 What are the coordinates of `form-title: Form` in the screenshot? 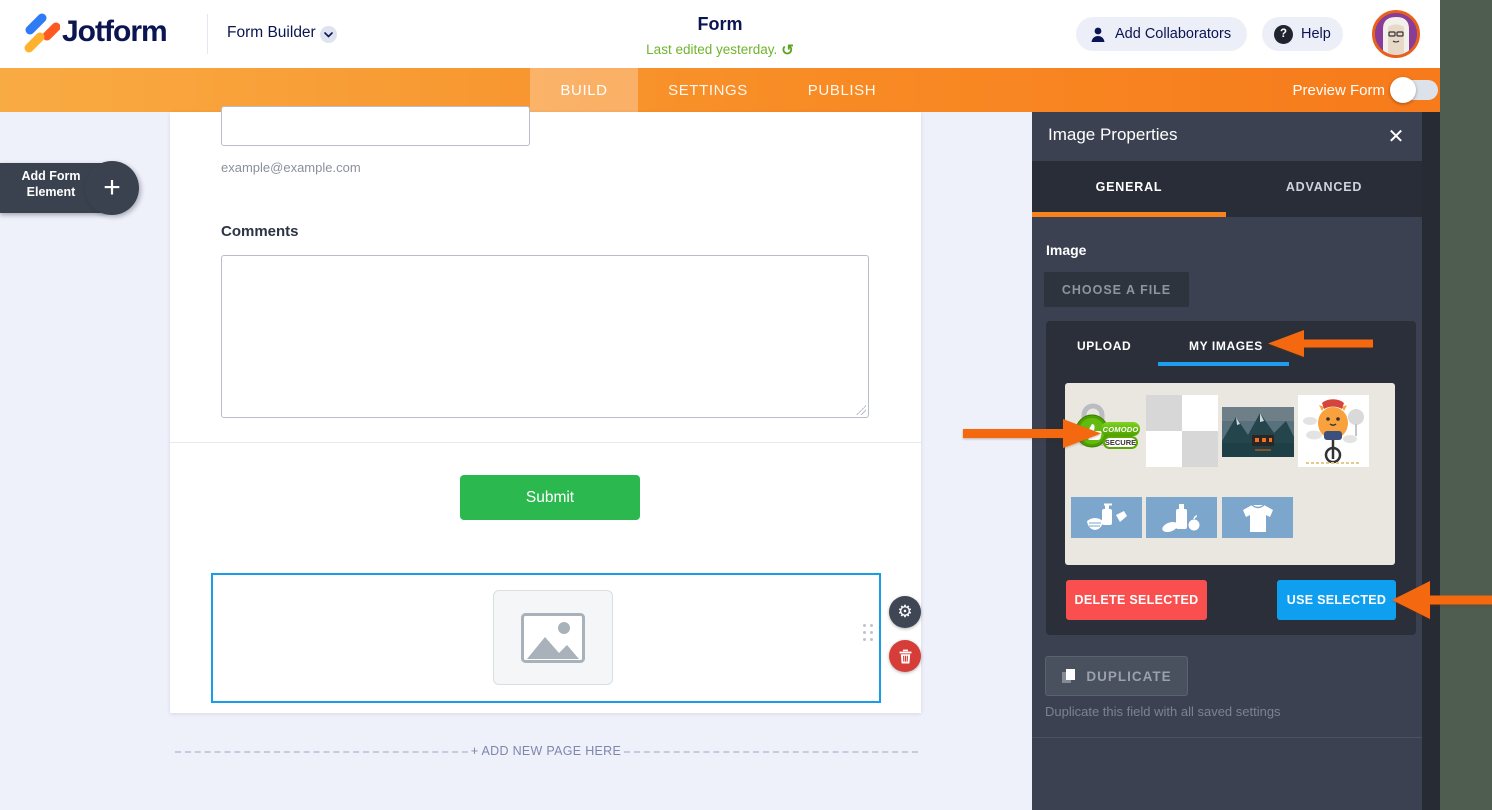 It's located at (720, 24).